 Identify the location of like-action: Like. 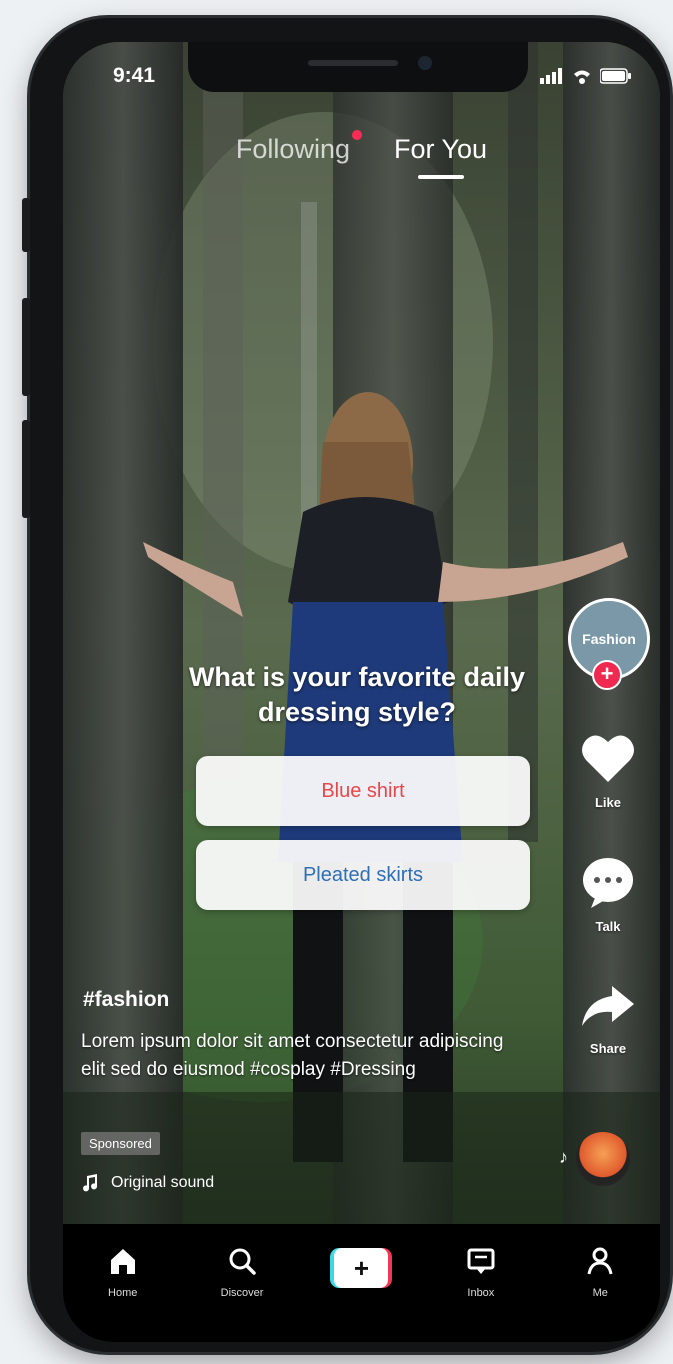
(608, 771).